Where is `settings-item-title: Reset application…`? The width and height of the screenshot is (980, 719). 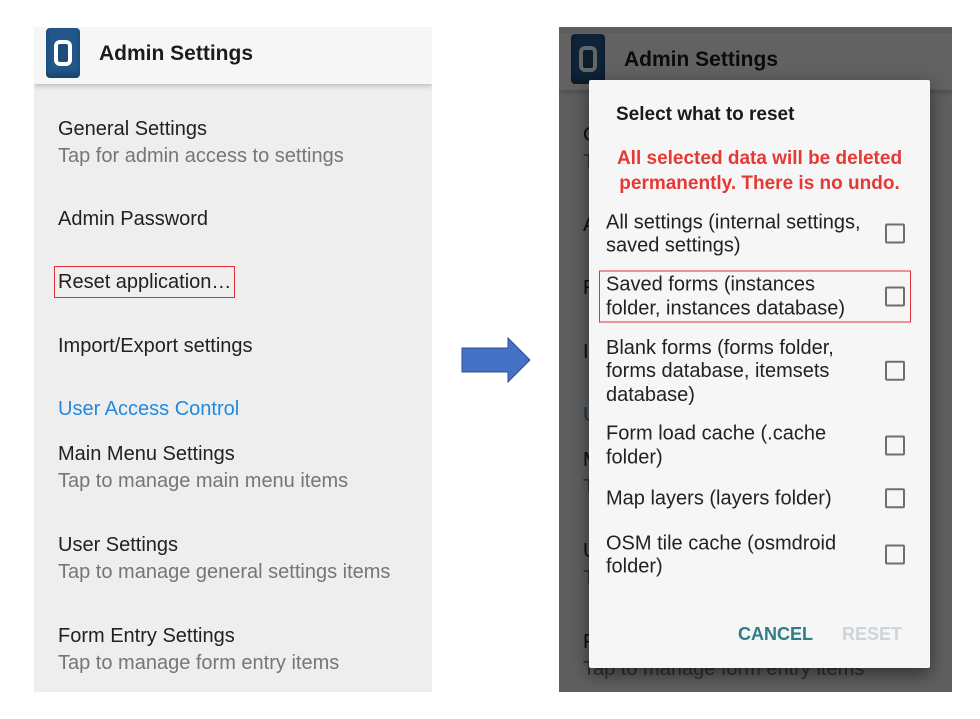 settings-item-title: Reset application… is located at coordinates (144, 282).